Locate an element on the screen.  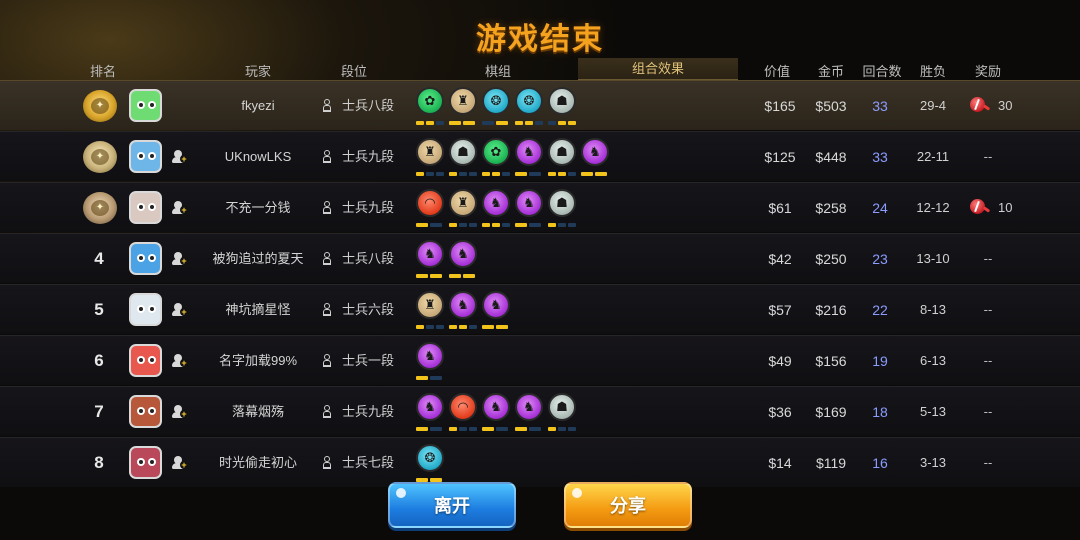
player-name: 时光偷走初心 is located at coordinates (258, 462).